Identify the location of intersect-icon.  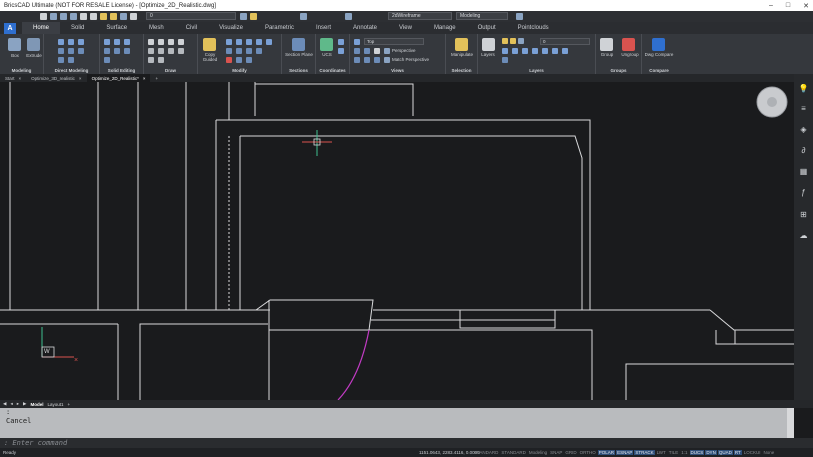
(127, 42).